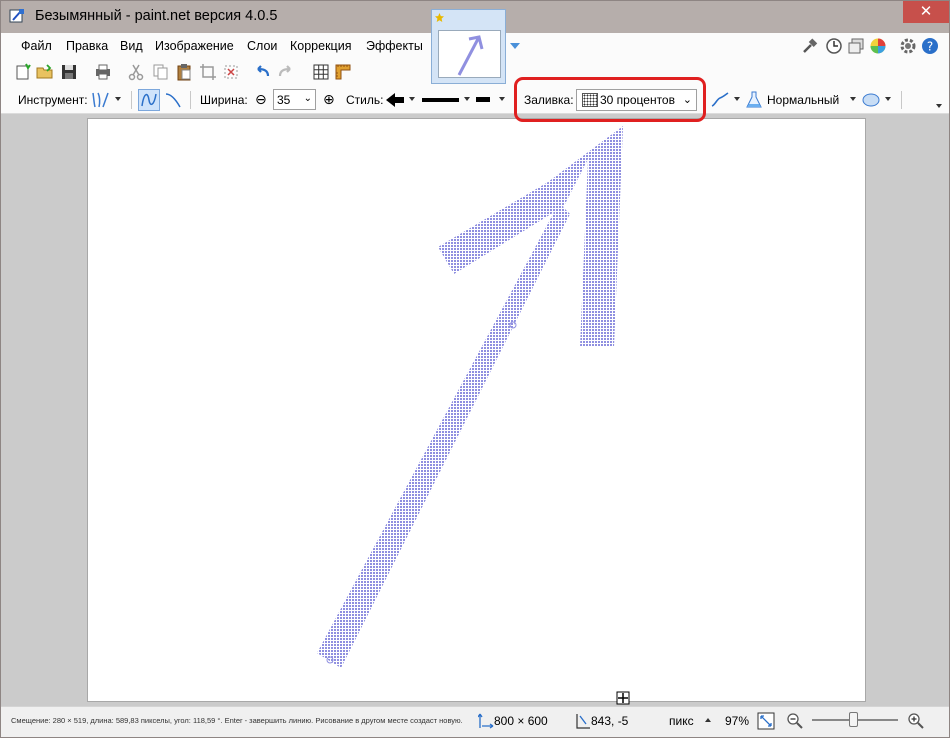 The height and width of the screenshot is (738, 950). What do you see at coordinates (856, 46) in the screenshot?
I see `layers-window-icon` at bounding box center [856, 46].